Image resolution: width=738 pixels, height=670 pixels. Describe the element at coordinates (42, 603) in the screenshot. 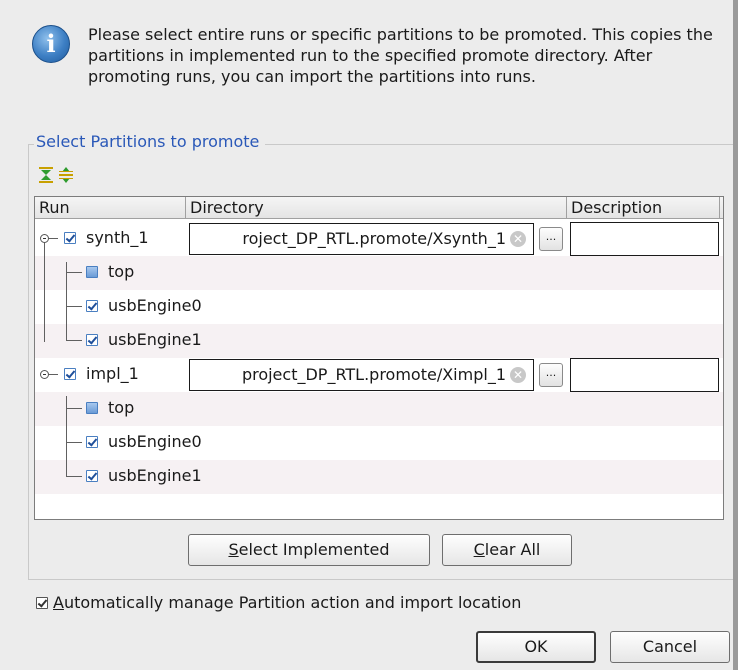

I see `auto-manage-checkbox` at that location.